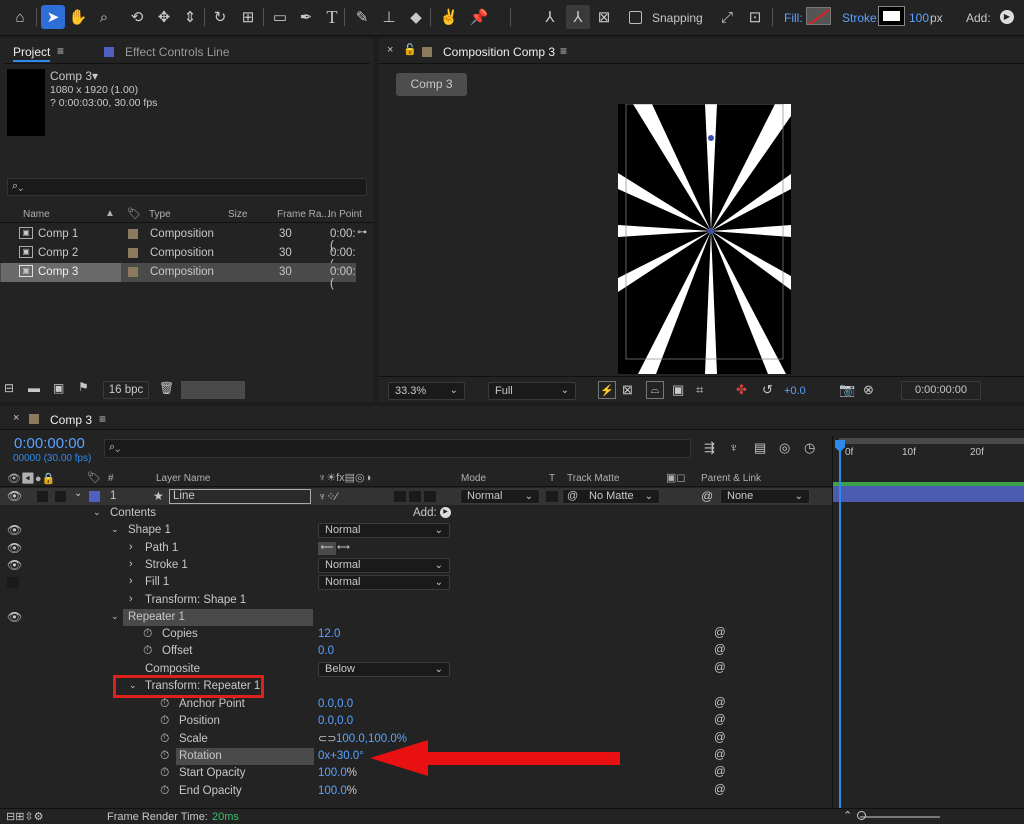 The height and width of the screenshot is (824, 1024). I want to click on repeater-row: 👁 ⌄ Repeater 1, so click(416, 617).